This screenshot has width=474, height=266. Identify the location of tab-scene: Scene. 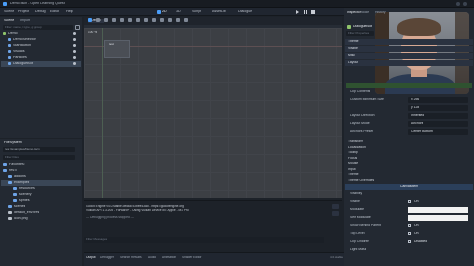
(9, 21).